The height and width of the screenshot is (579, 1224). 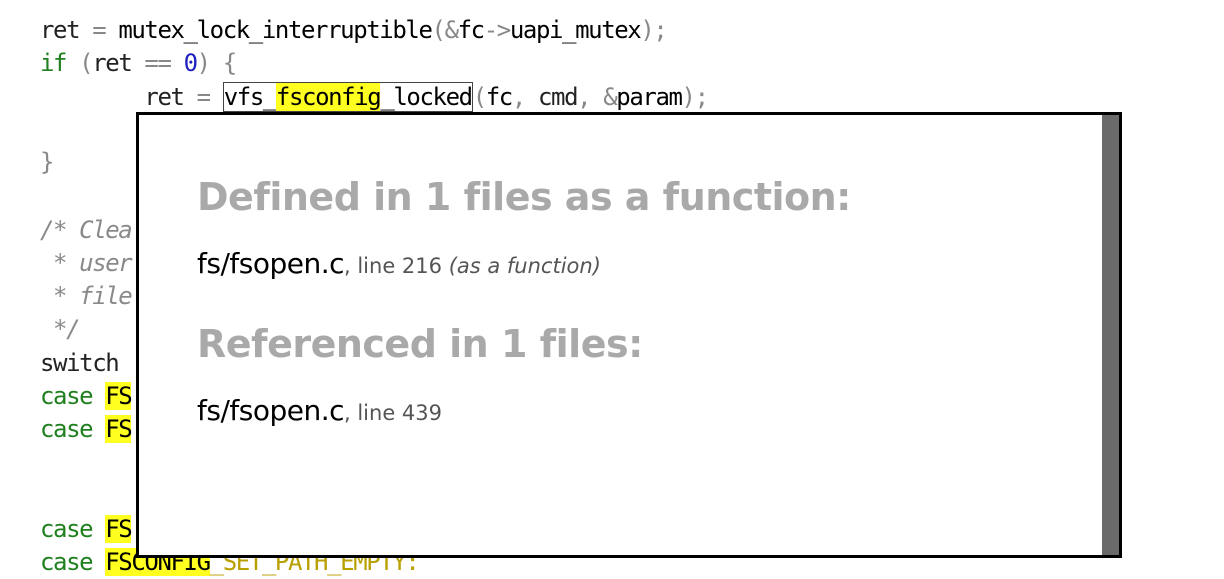 What do you see at coordinates (47, 162) in the screenshot?
I see `code-line: }` at bounding box center [47, 162].